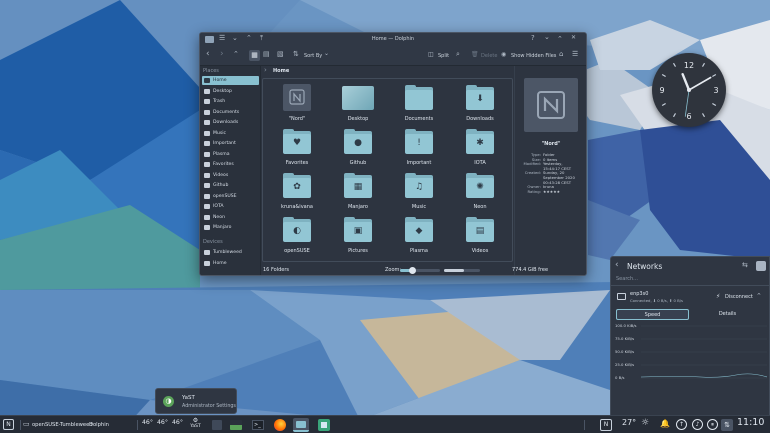 The width and height of the screenshot is (770, 433). Describe the element at coordinates (230, 143) in the screenshot. I see `place-important: Important` at that location.